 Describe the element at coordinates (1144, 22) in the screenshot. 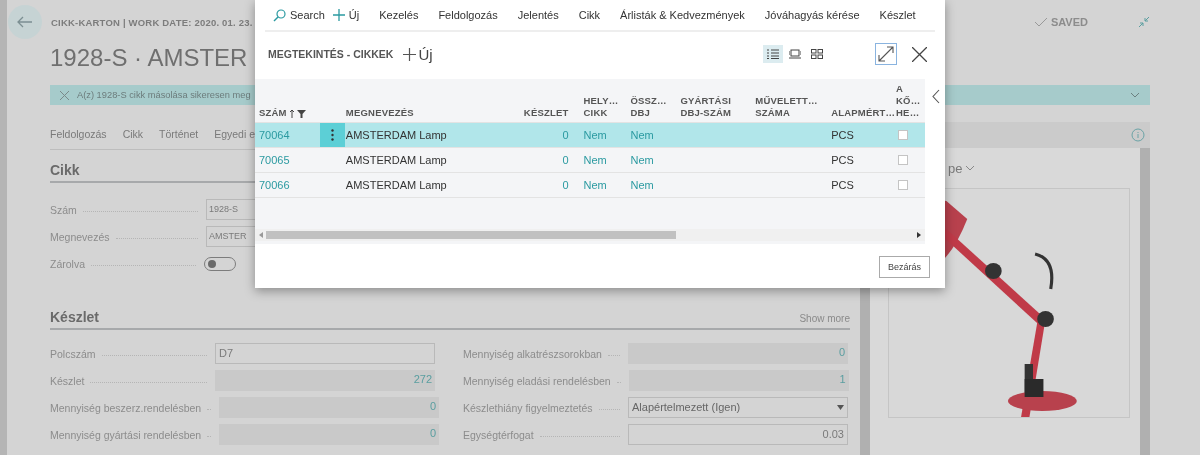

I see `collapse-icon` at that location.